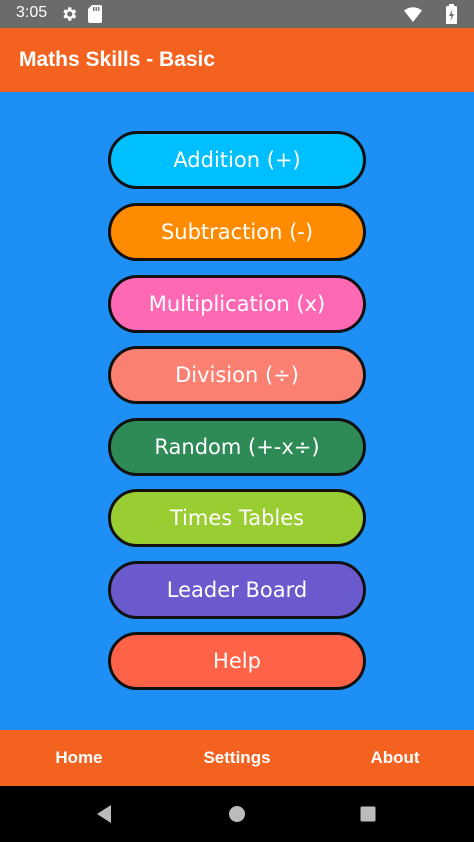  I want to click on home-circle-icon, so click(237, 814).